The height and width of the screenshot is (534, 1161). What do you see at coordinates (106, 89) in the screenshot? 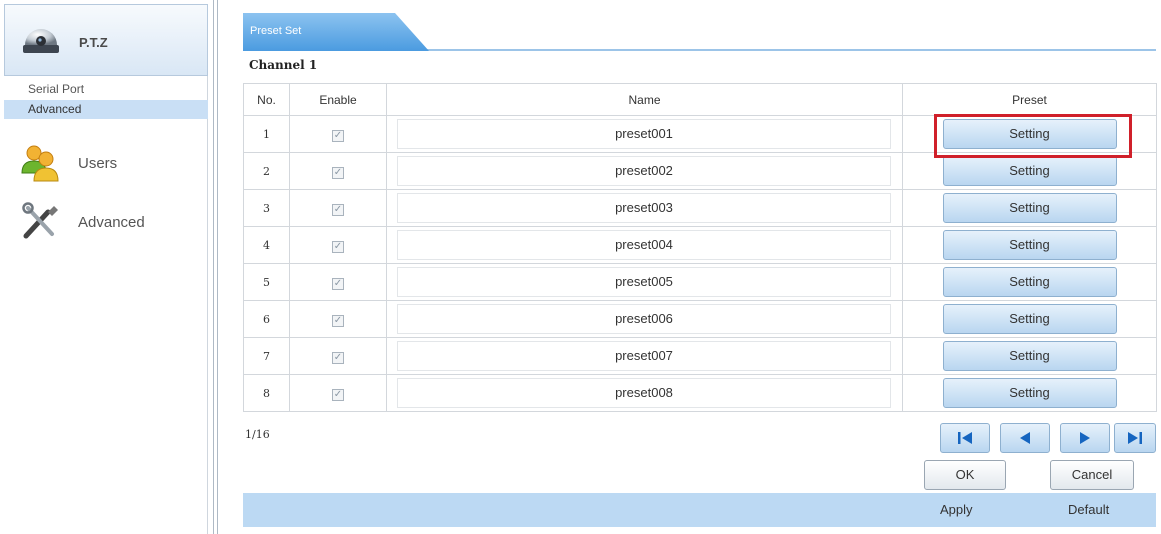
I see `sidebar-subitem-serial-port: Serial Port` at bounding box center [106, 89].